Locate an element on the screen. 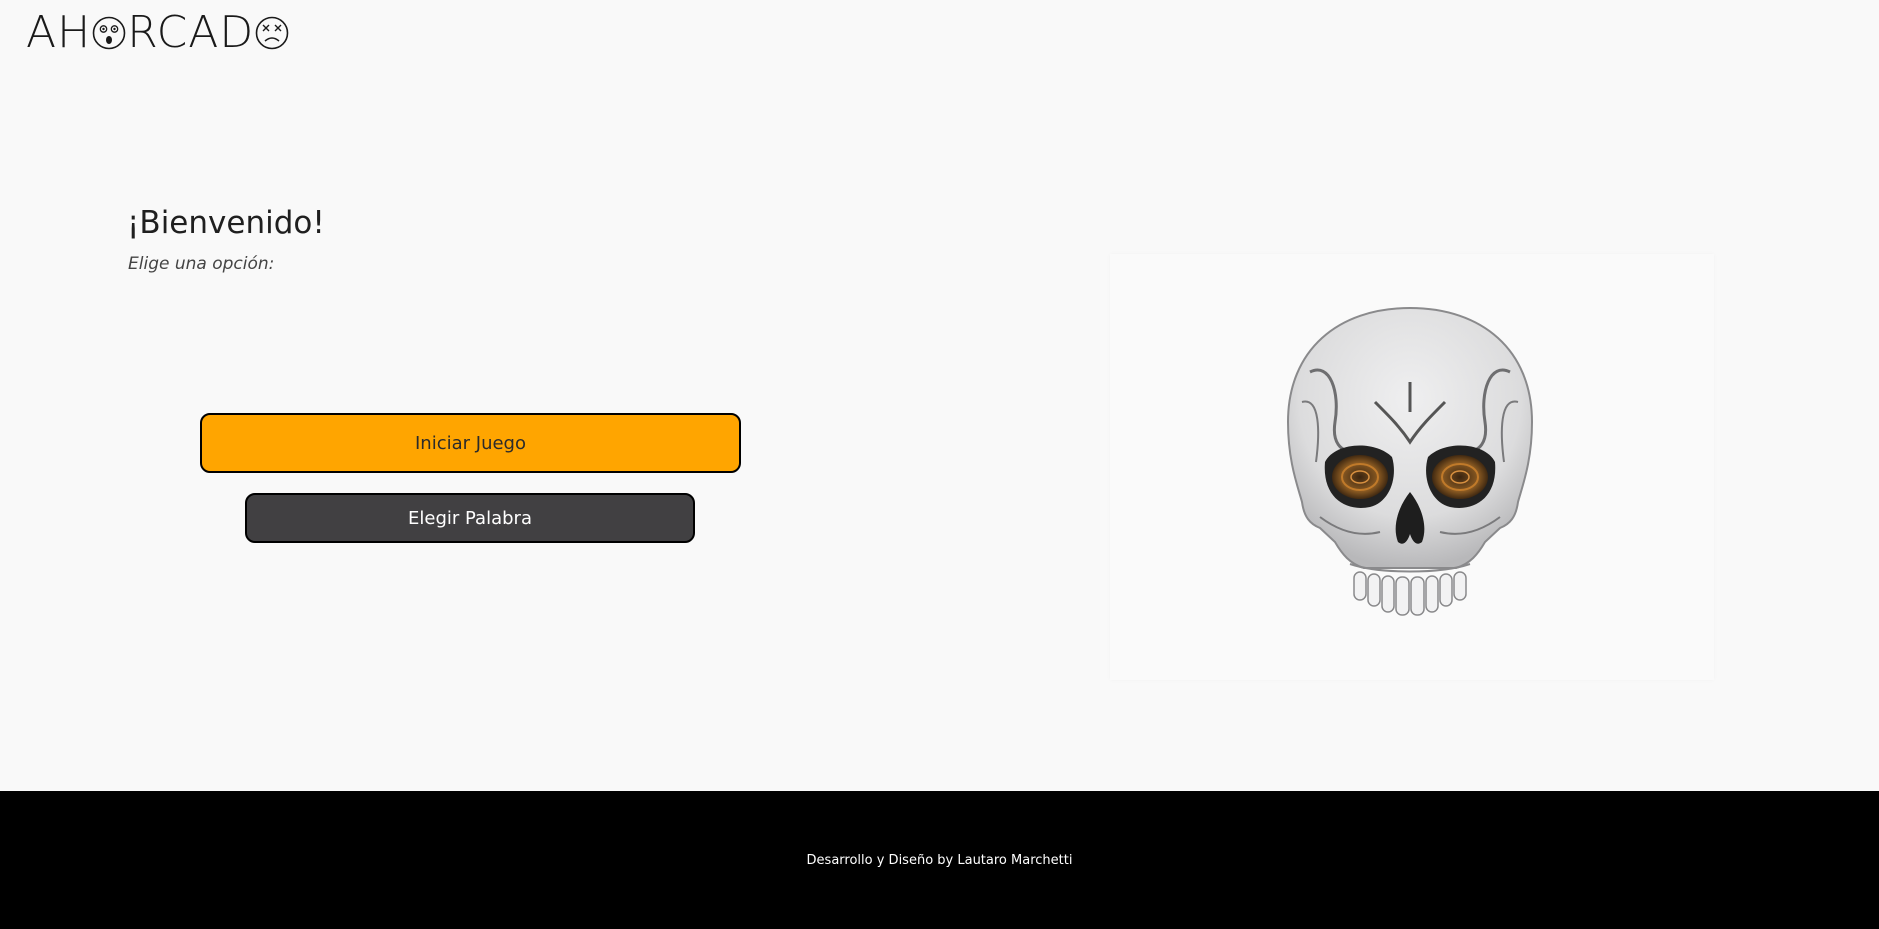 Image resolution: width=1879 pixels, height=929 pixels. skull-icon is located at coordinates (1410, 461).